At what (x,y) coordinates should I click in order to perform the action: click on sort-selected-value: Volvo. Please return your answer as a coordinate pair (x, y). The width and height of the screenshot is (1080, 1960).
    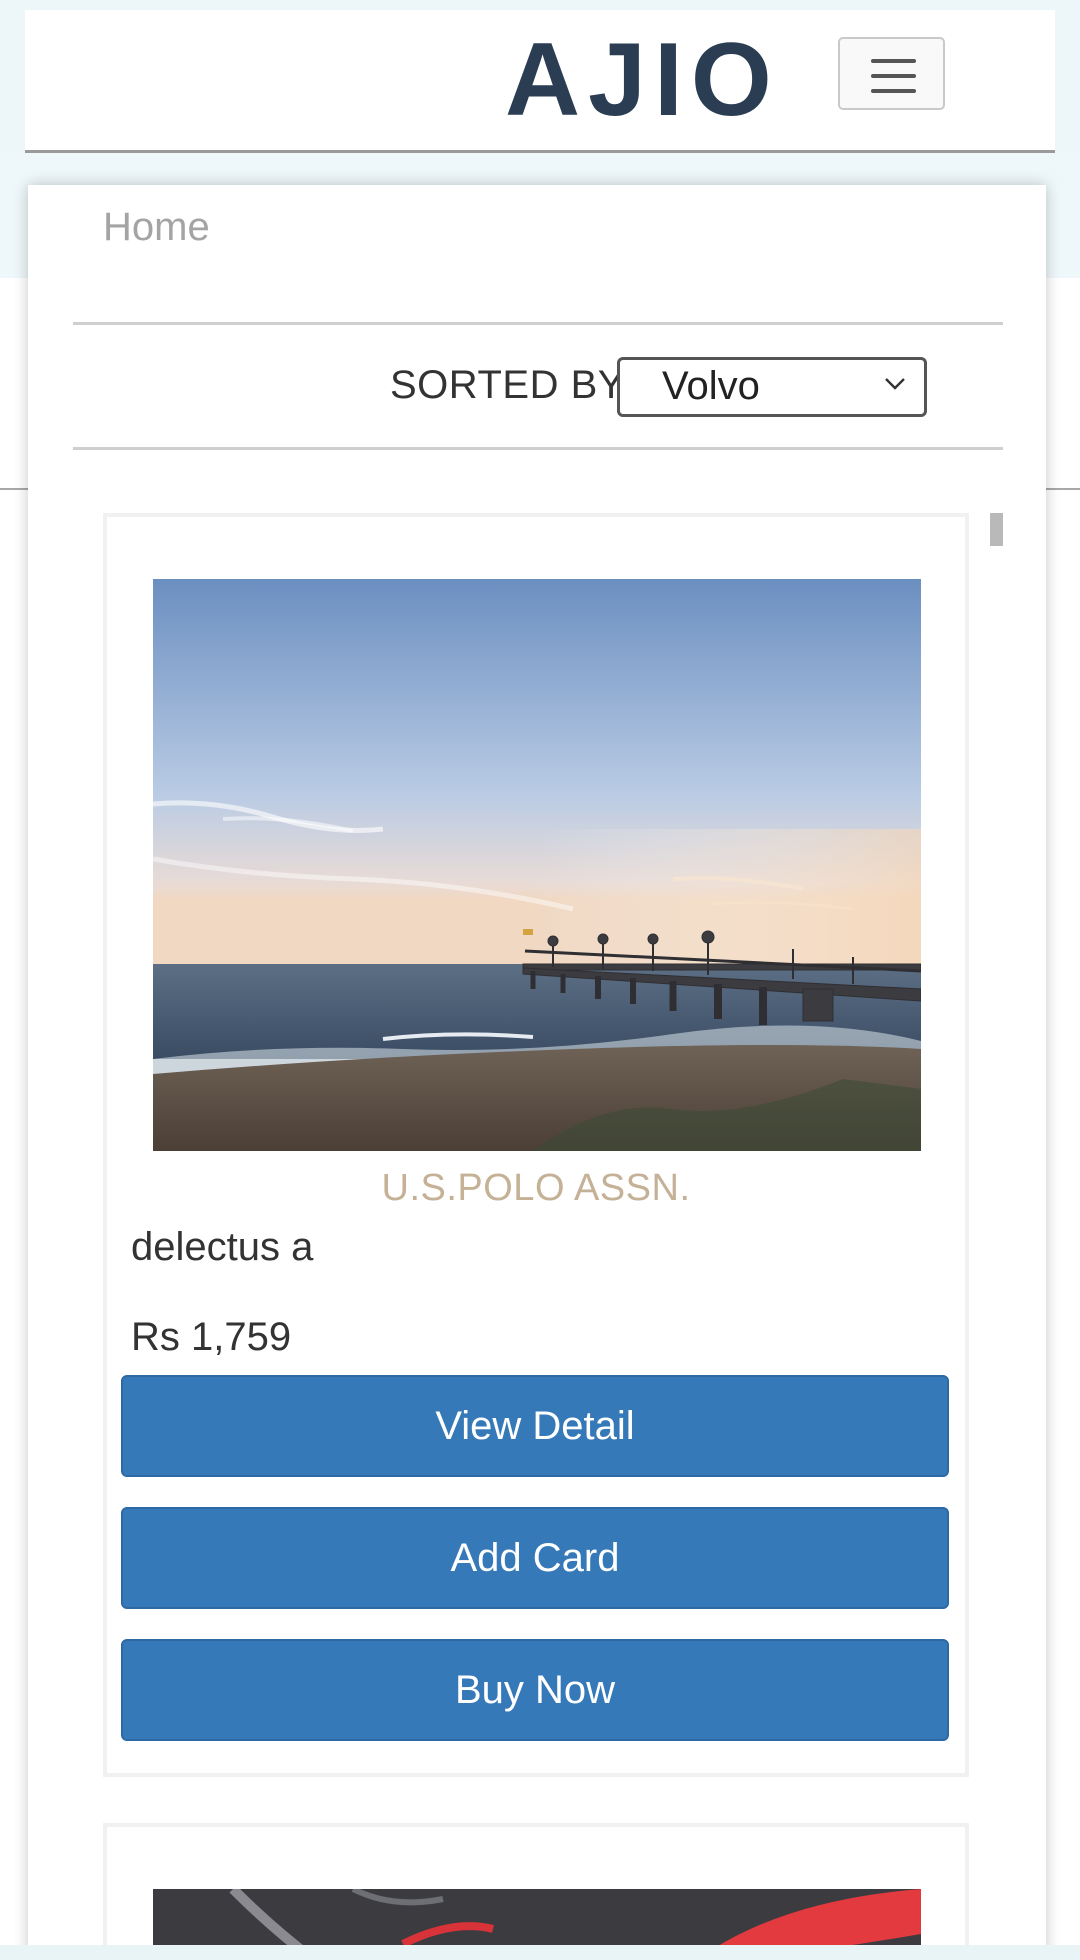
    Looking at the image, I should click on (711, 386).